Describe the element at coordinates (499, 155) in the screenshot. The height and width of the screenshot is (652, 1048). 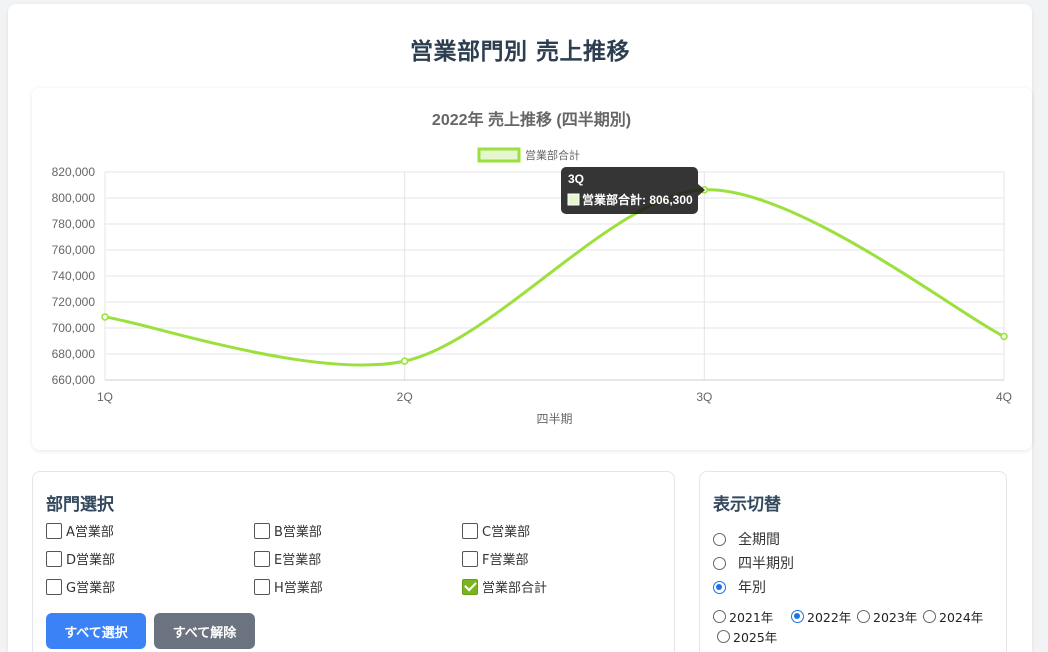
I see `legend-swatch` at that location.